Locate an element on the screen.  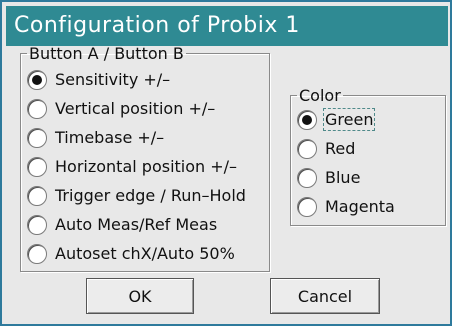
radio-option-magenta: Magenta is located at coordinates (371, 206).